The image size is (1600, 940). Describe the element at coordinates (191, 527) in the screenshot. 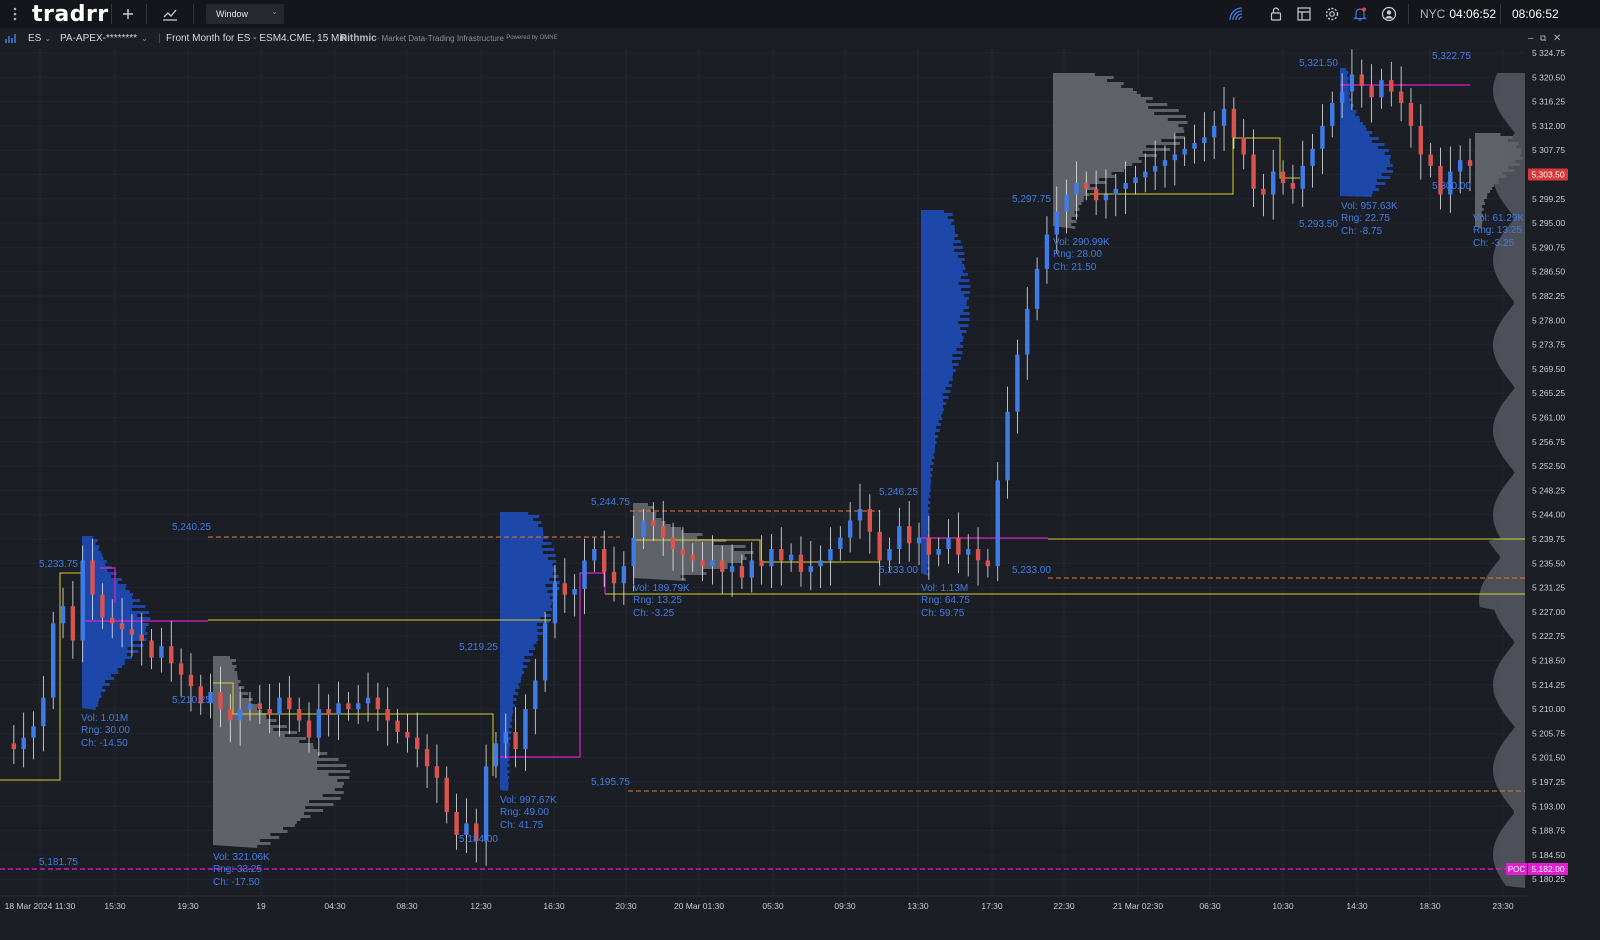

I see `price-level-label: 5,240.25` at that location.